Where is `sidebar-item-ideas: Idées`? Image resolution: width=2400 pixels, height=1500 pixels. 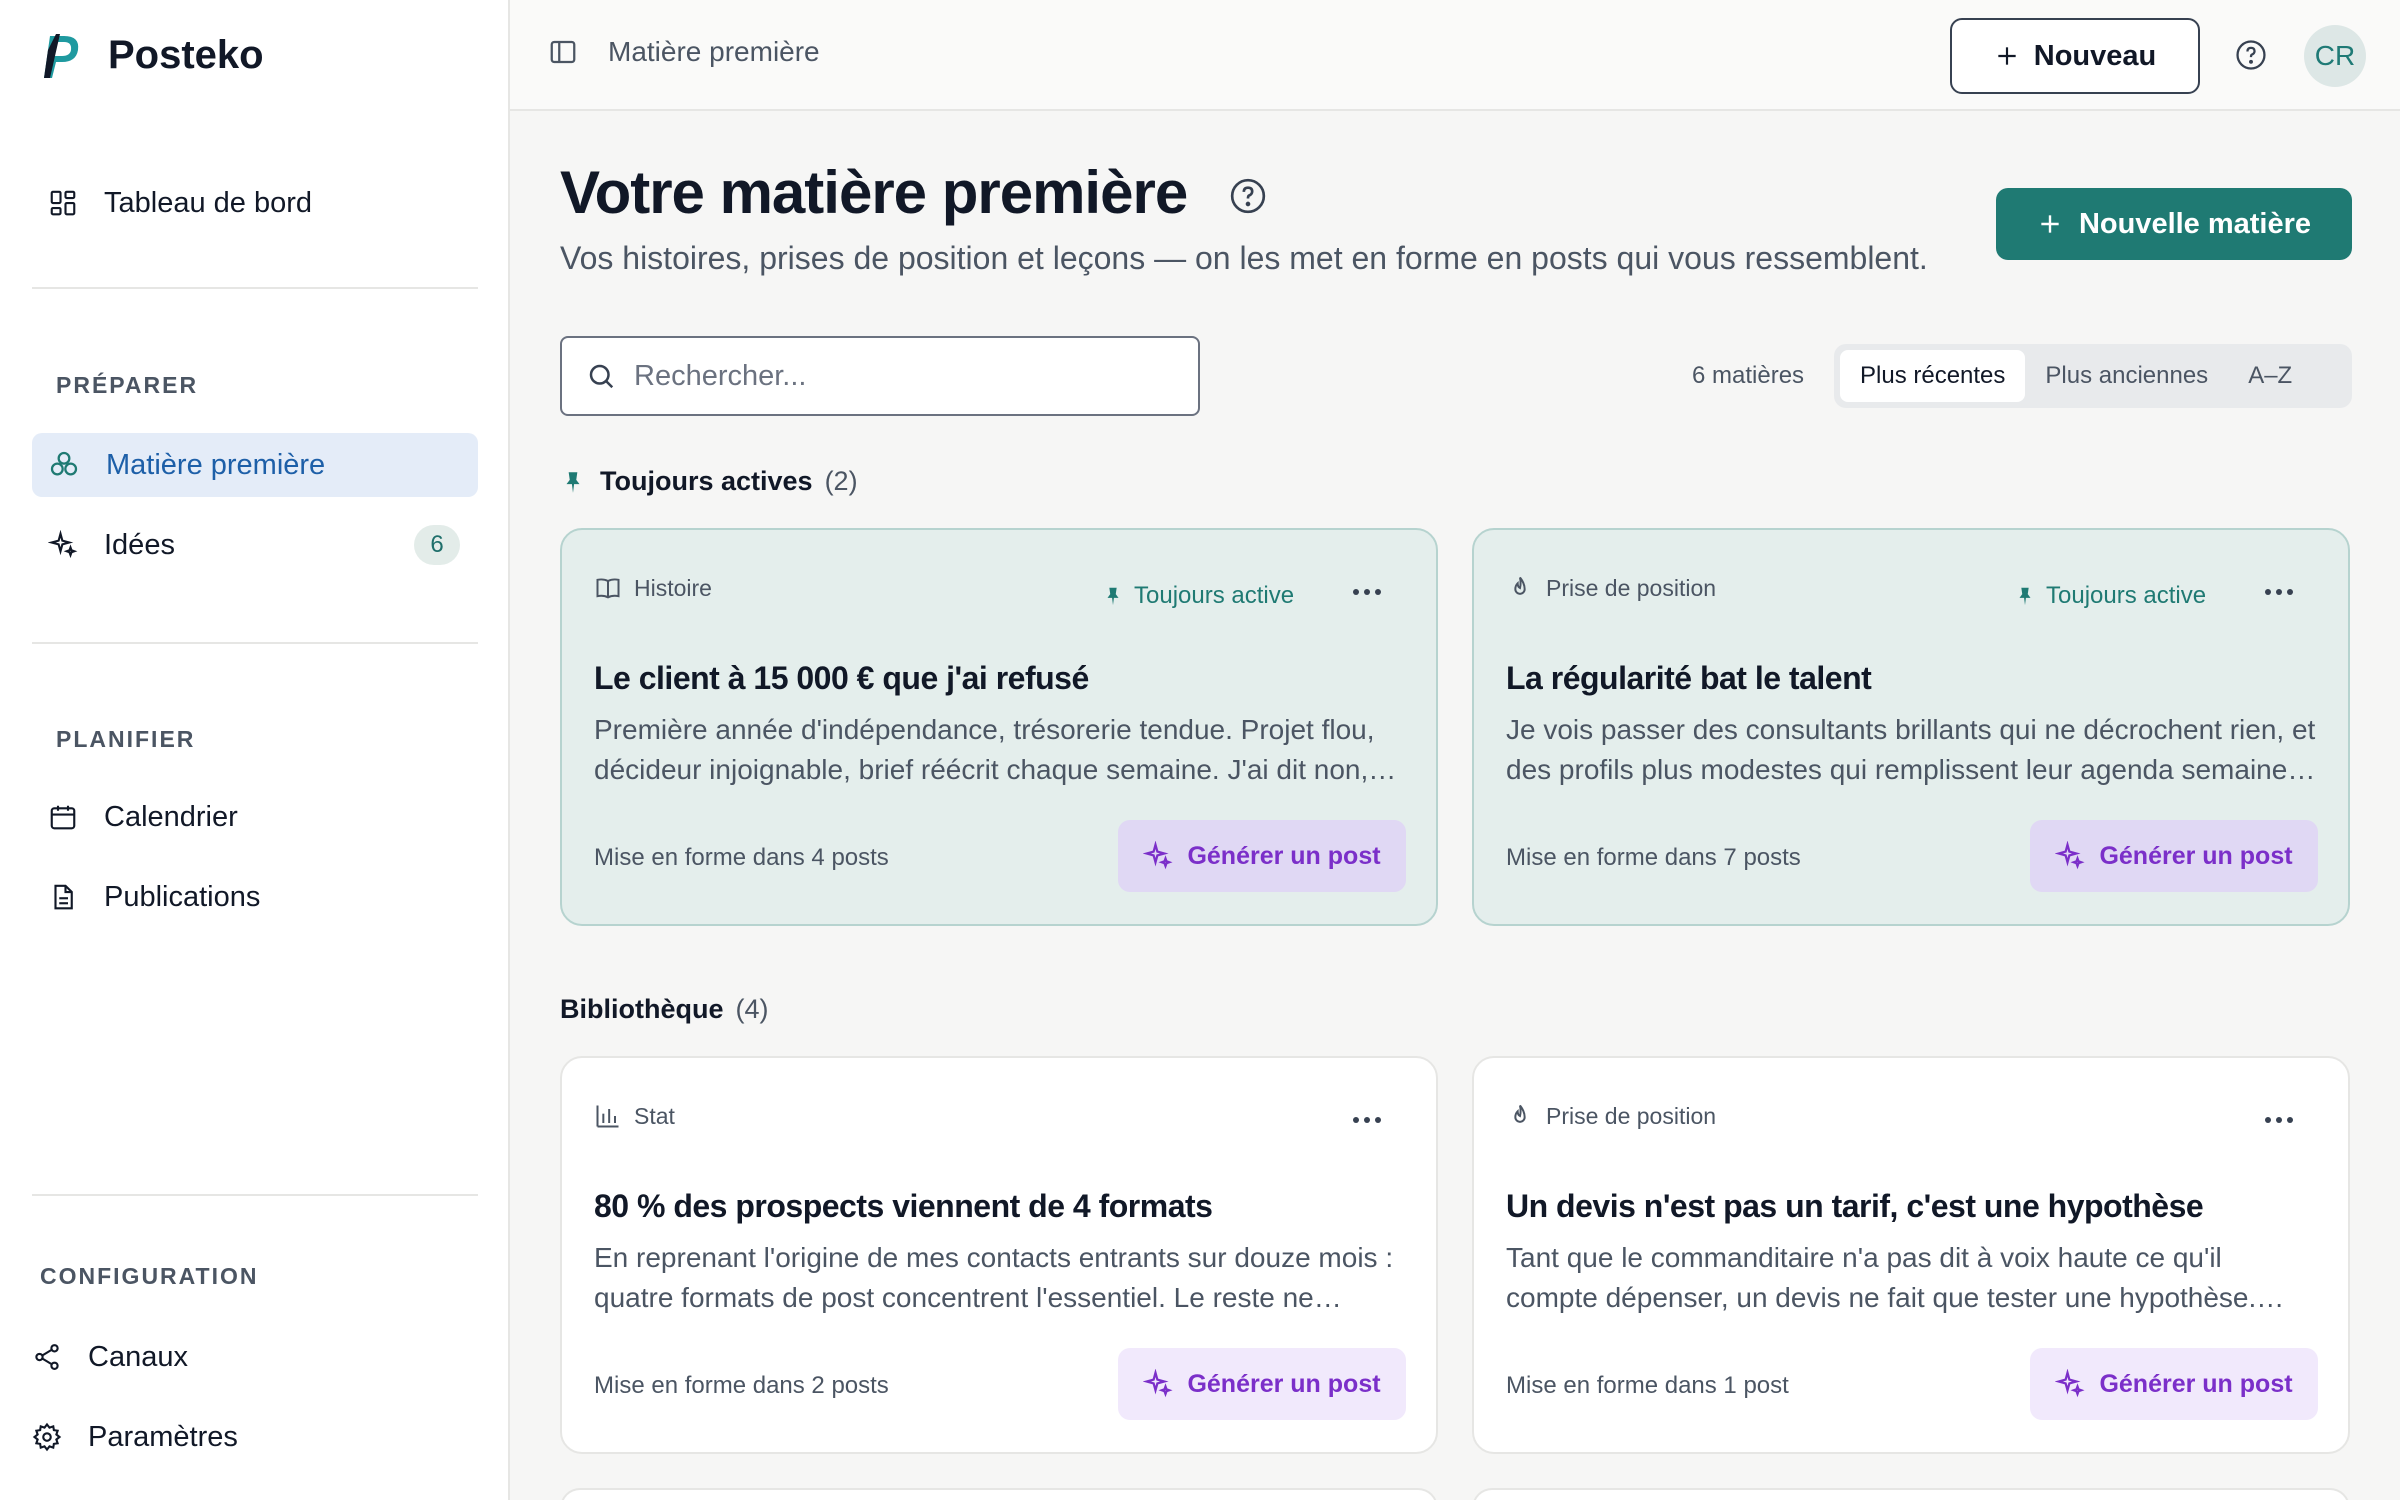 sidebar-item-ideas: Idées is located at coordinates (111, 545).